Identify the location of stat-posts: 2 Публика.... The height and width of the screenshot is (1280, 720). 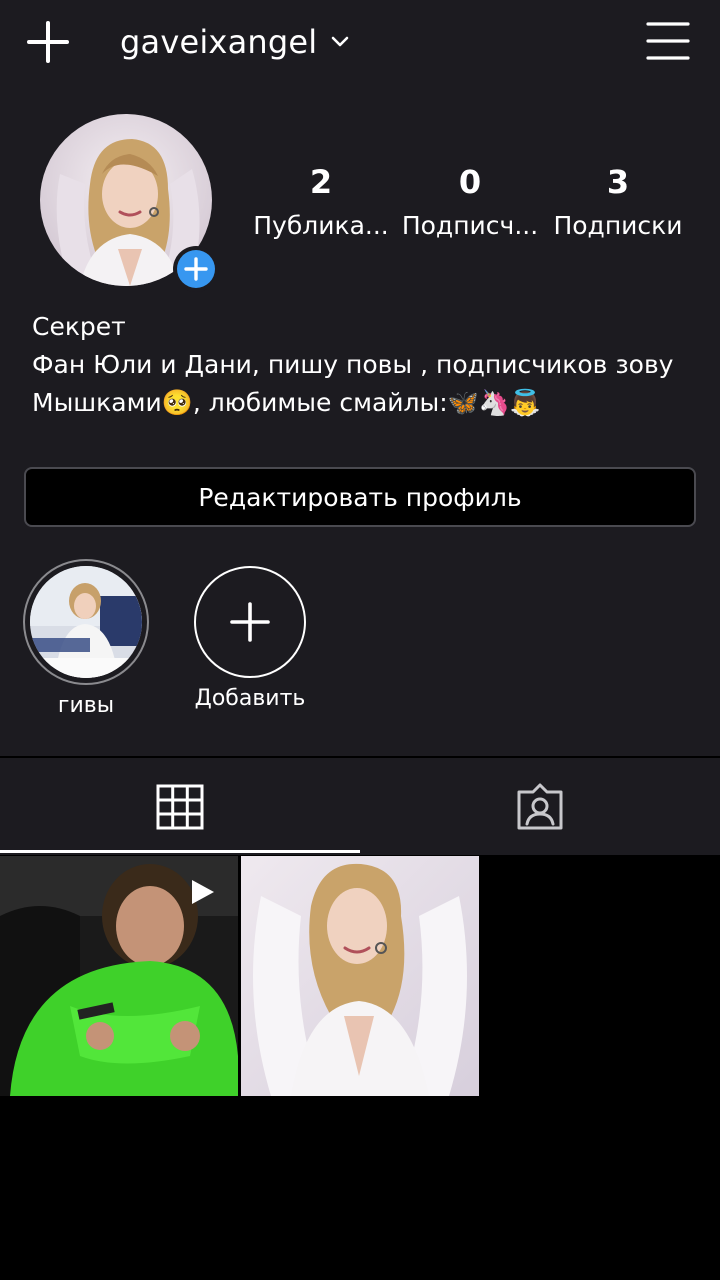
(321, 202).